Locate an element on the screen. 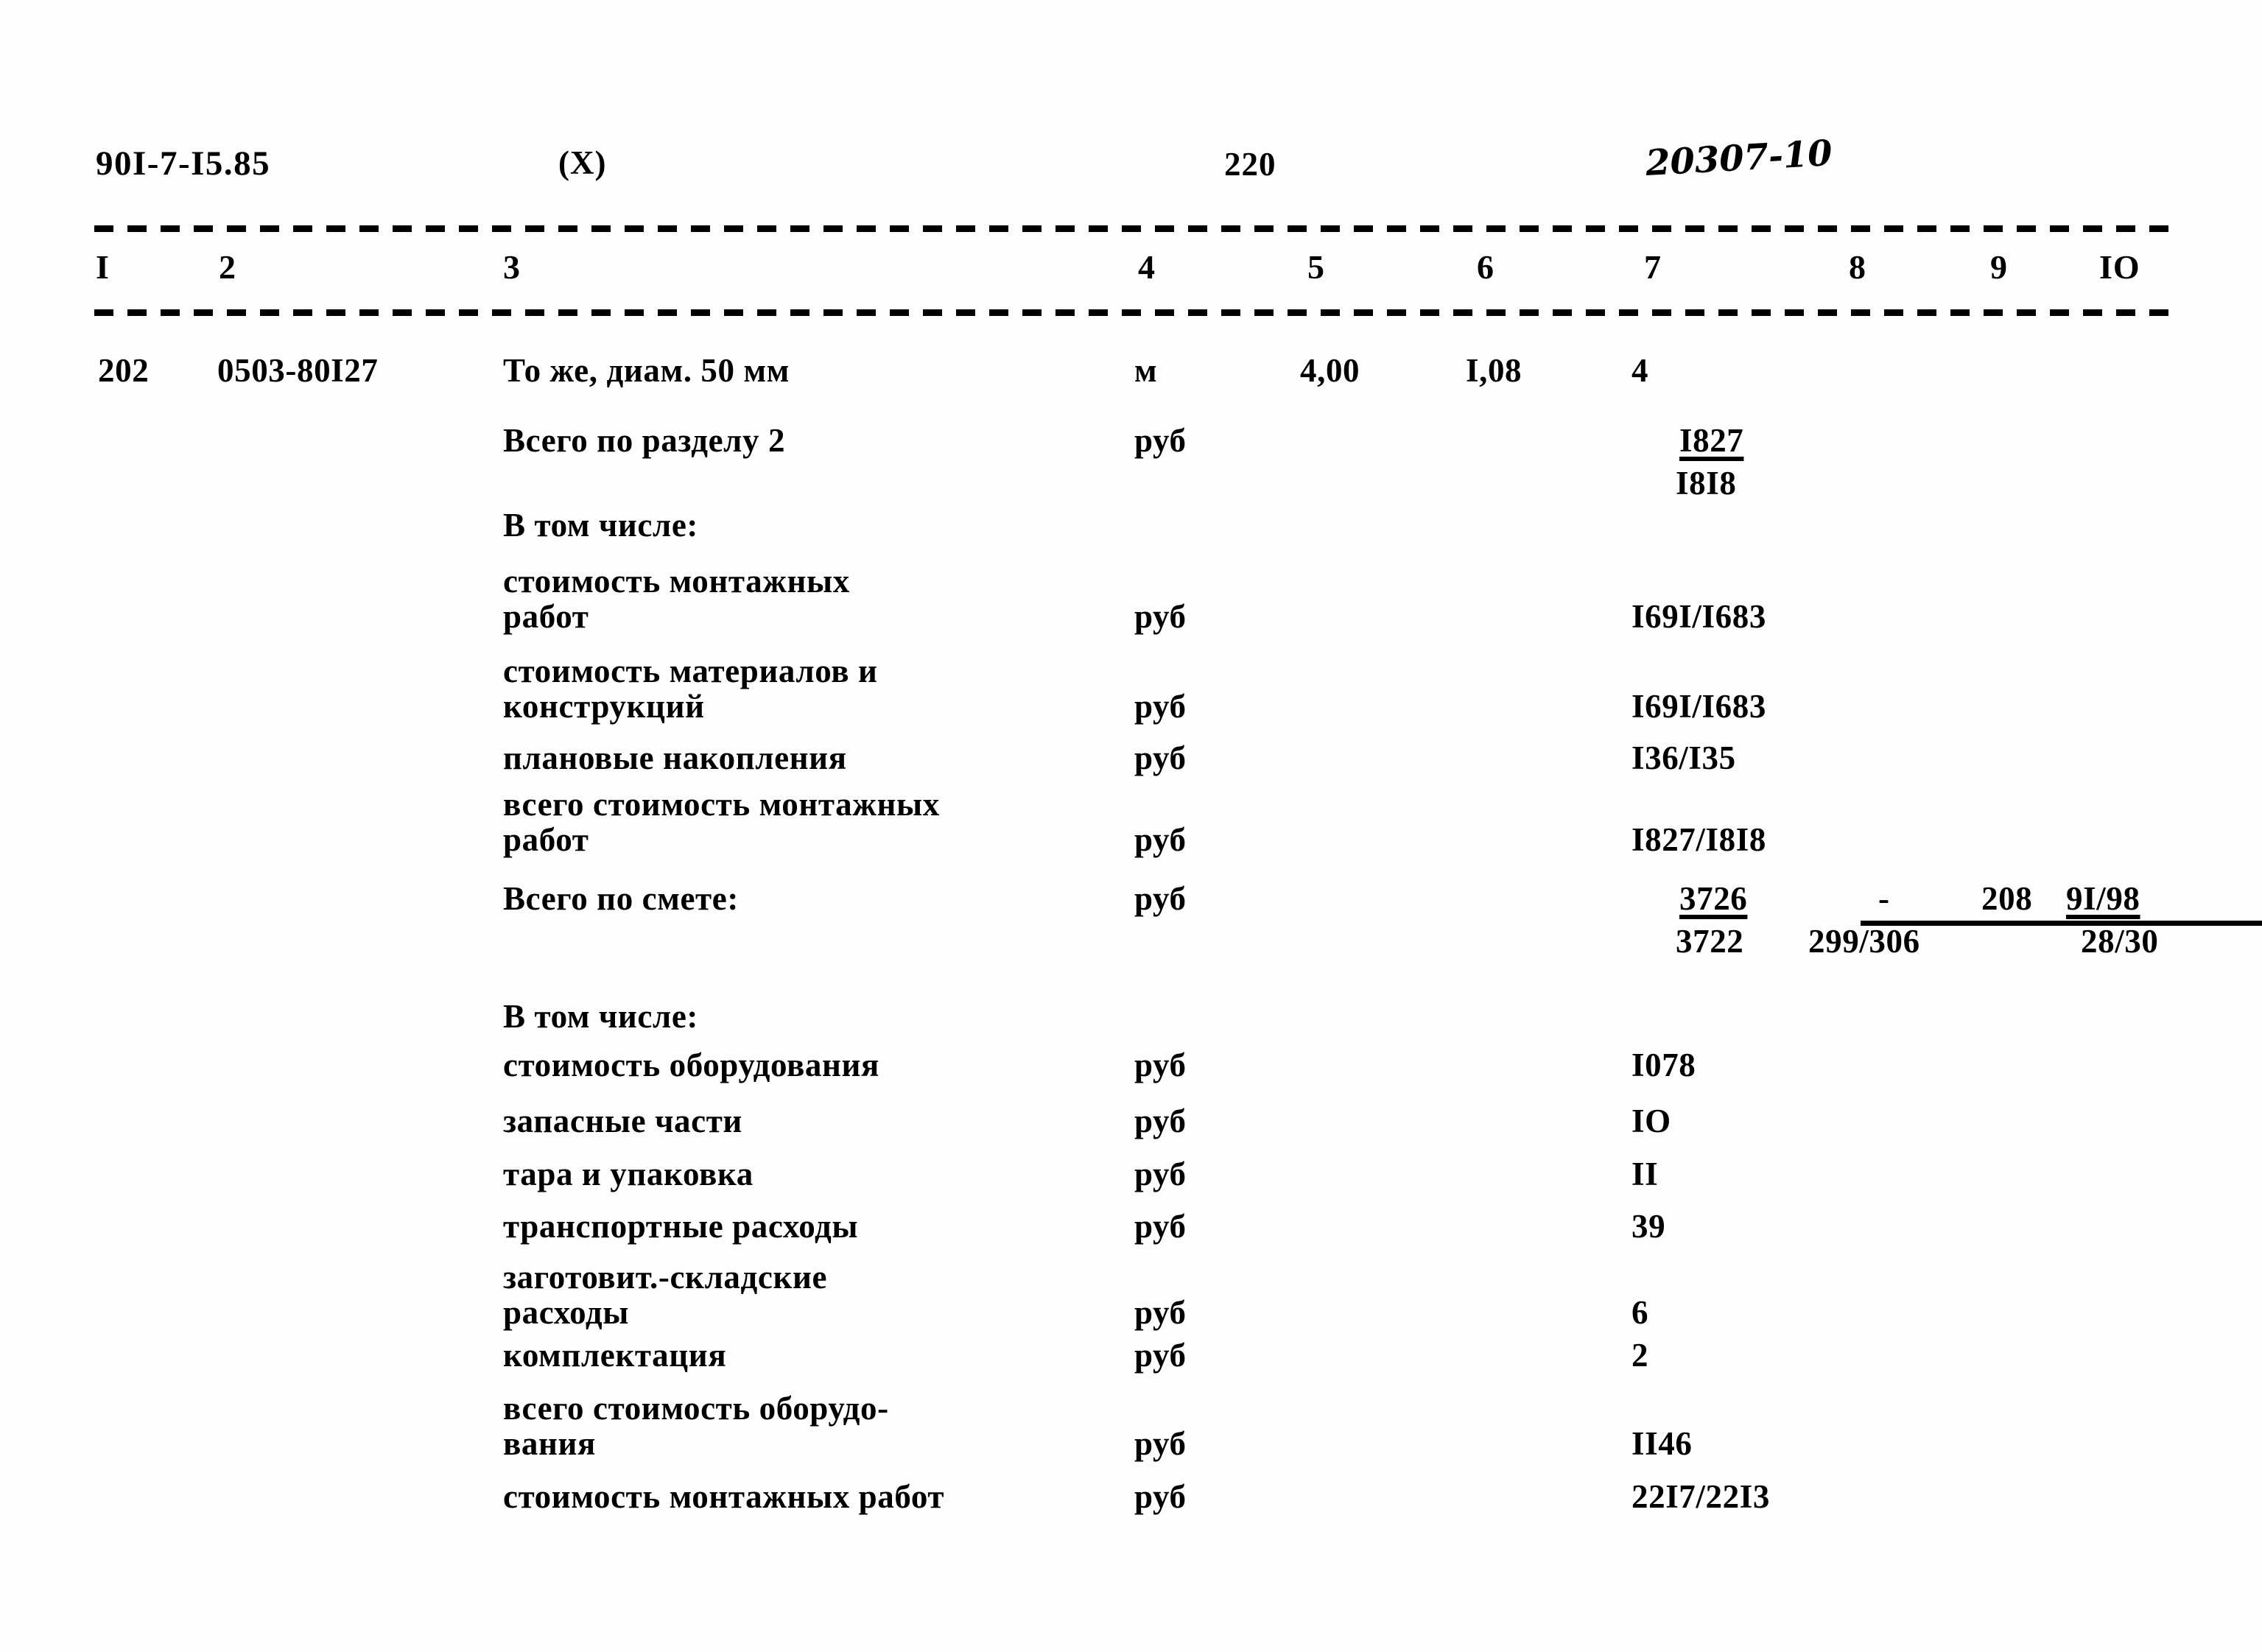 This screenshot has height=1652, width=2262. row-col7-value: 39 is located at coordinates (1648, 1226).